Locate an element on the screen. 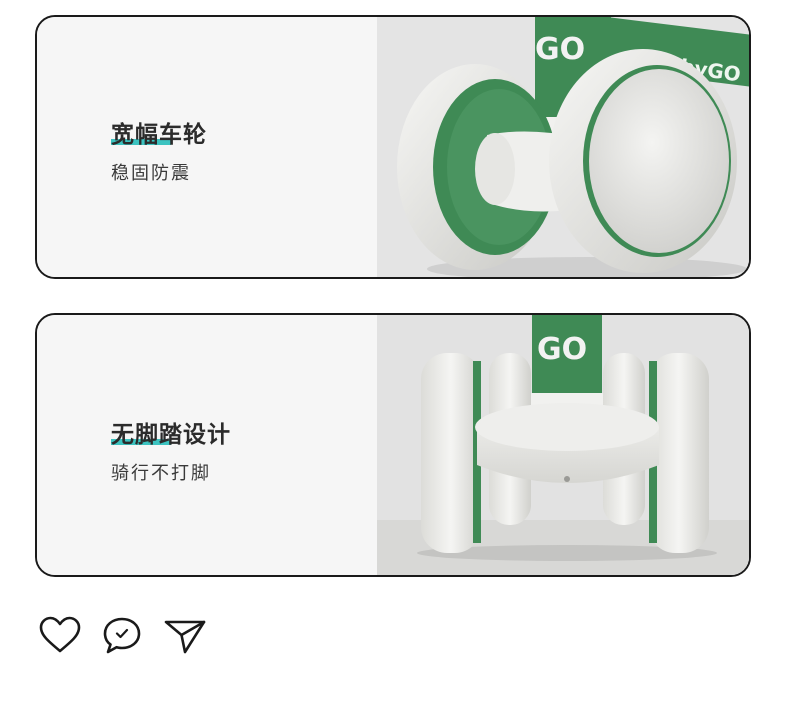 The height and width of the screenshot is (704, 790). share-button is located at coordinates (185, 636).